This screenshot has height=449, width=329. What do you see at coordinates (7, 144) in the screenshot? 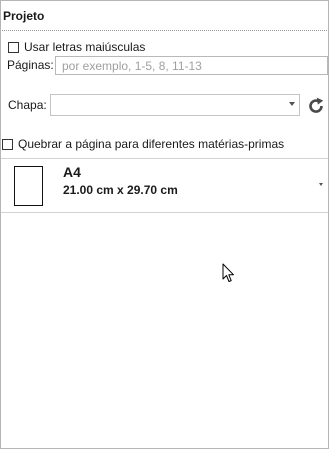
I see `break-page-checkbox` at bounding box center [7, 144].